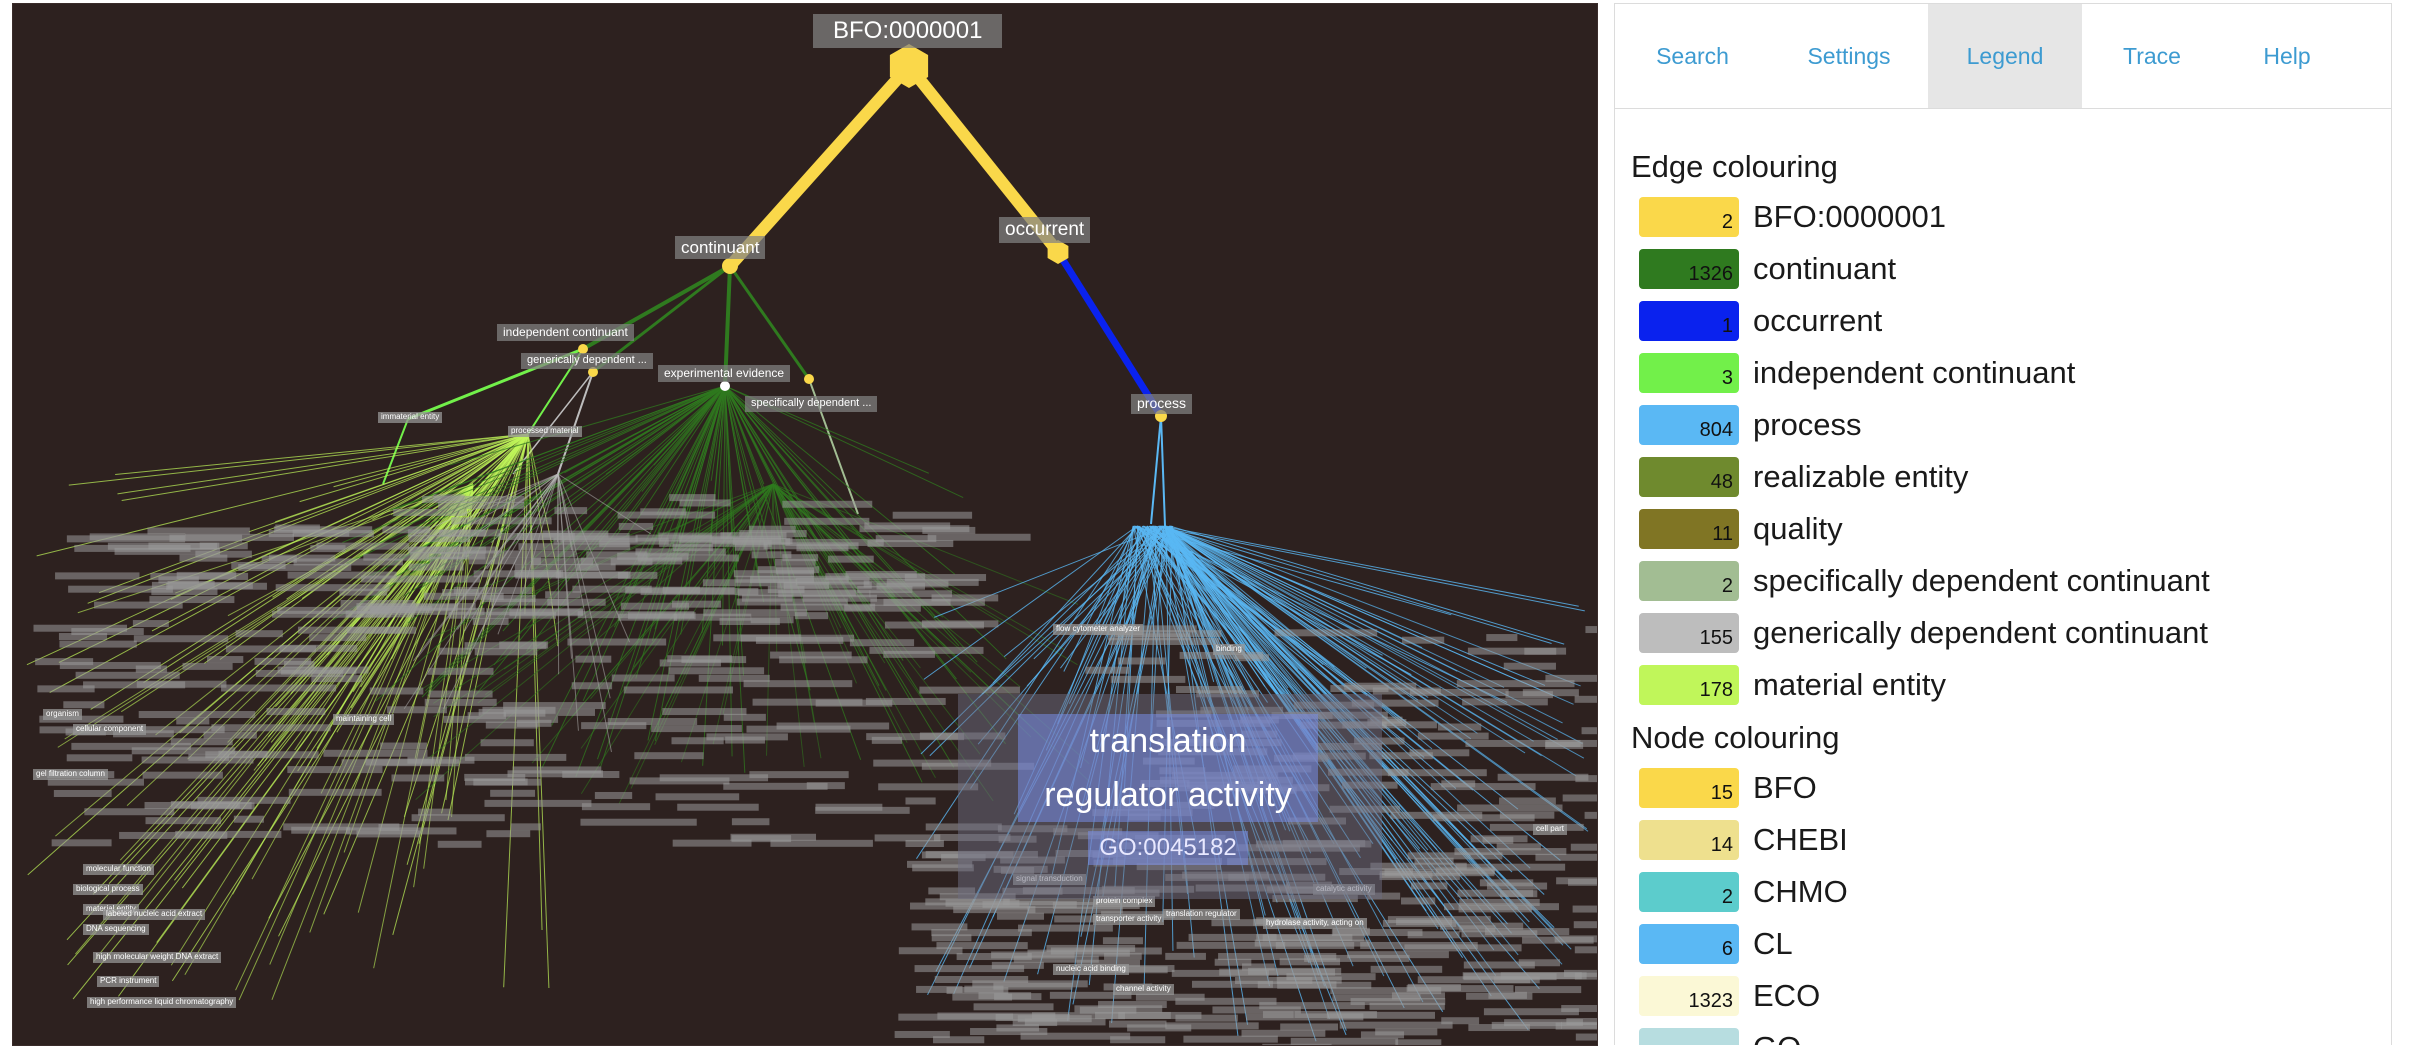  What do you see at coordinates (1767, 269) in the screenshot?
I see `edge-legend-item: 1326 continuant` at bounding box center [1767, 269].